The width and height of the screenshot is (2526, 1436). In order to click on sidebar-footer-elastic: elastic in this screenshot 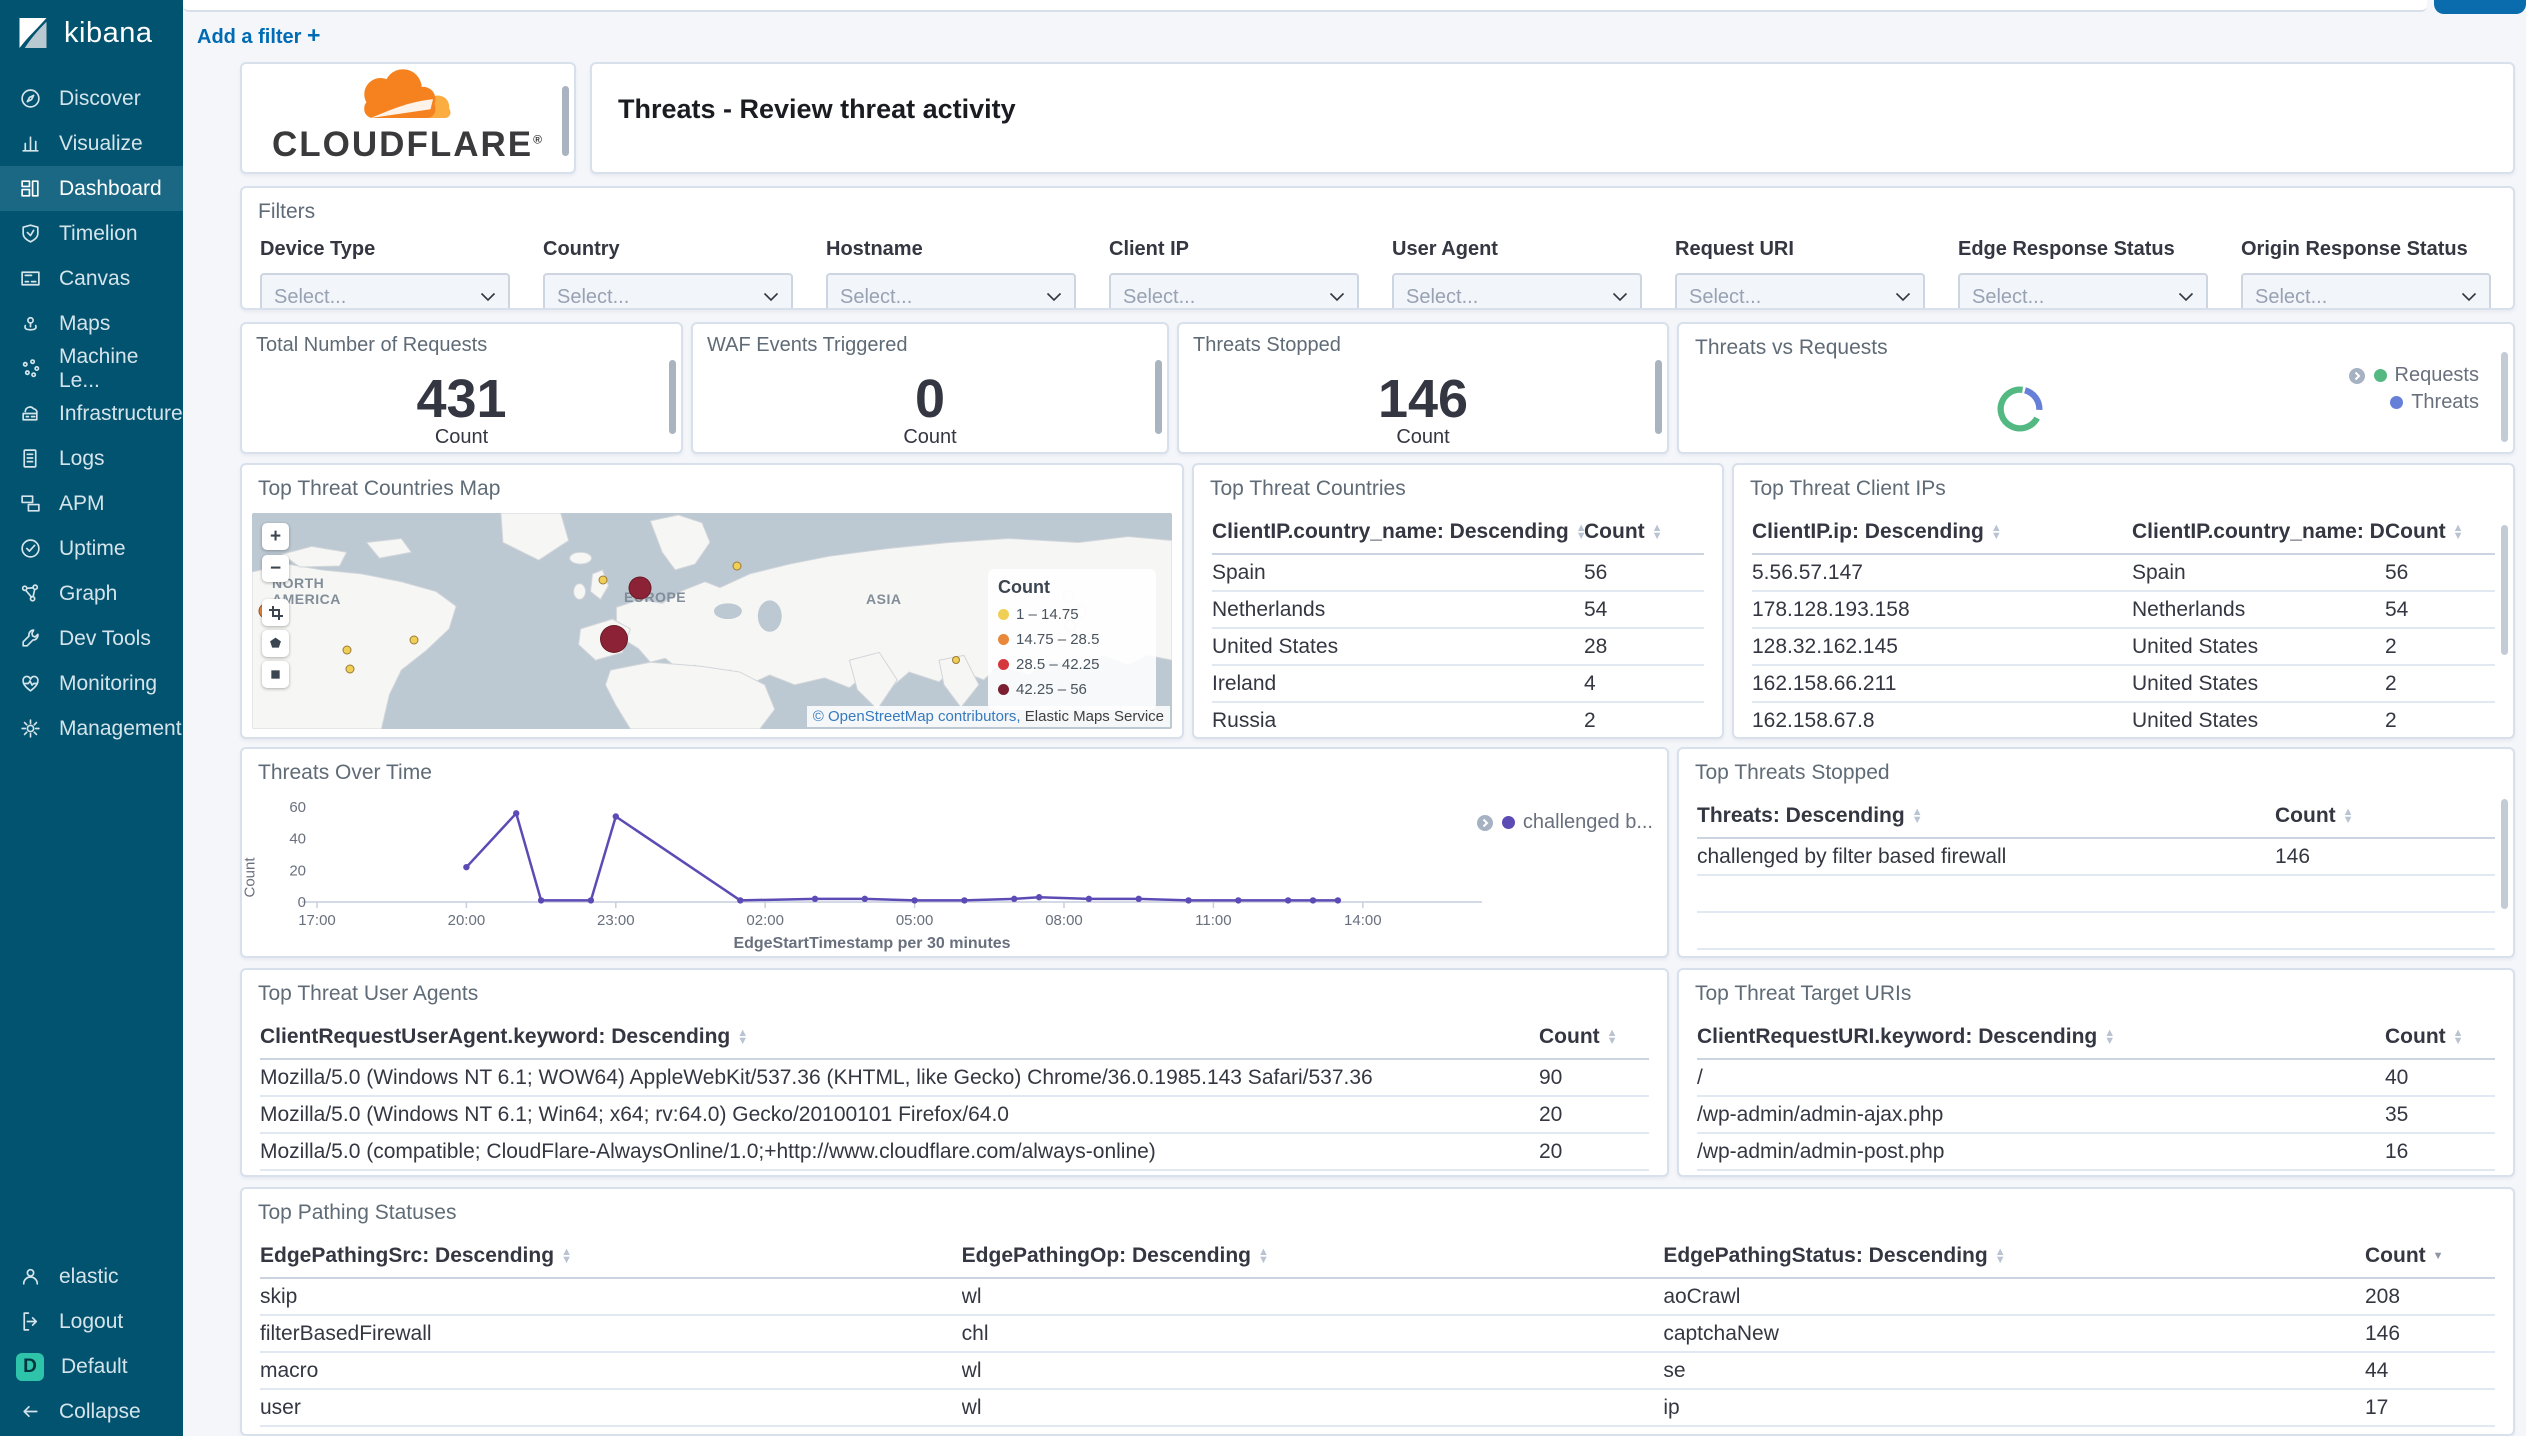, I will do `click(91, 1276)`.